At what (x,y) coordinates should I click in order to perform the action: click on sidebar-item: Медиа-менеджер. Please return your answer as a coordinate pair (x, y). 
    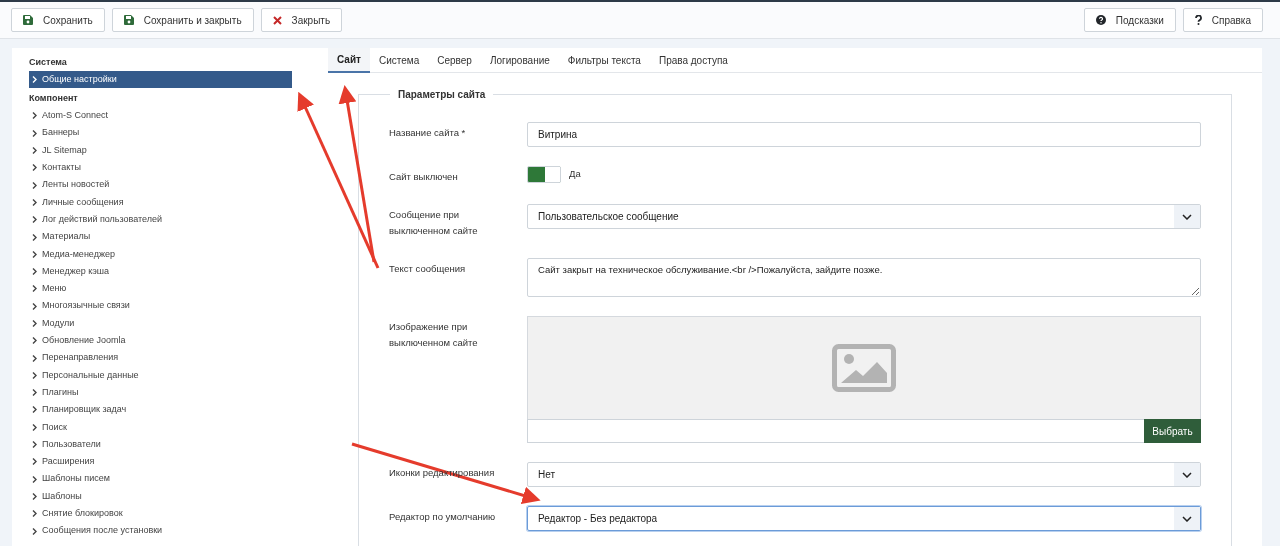
    Looking at the image, I should click on (160, 254).